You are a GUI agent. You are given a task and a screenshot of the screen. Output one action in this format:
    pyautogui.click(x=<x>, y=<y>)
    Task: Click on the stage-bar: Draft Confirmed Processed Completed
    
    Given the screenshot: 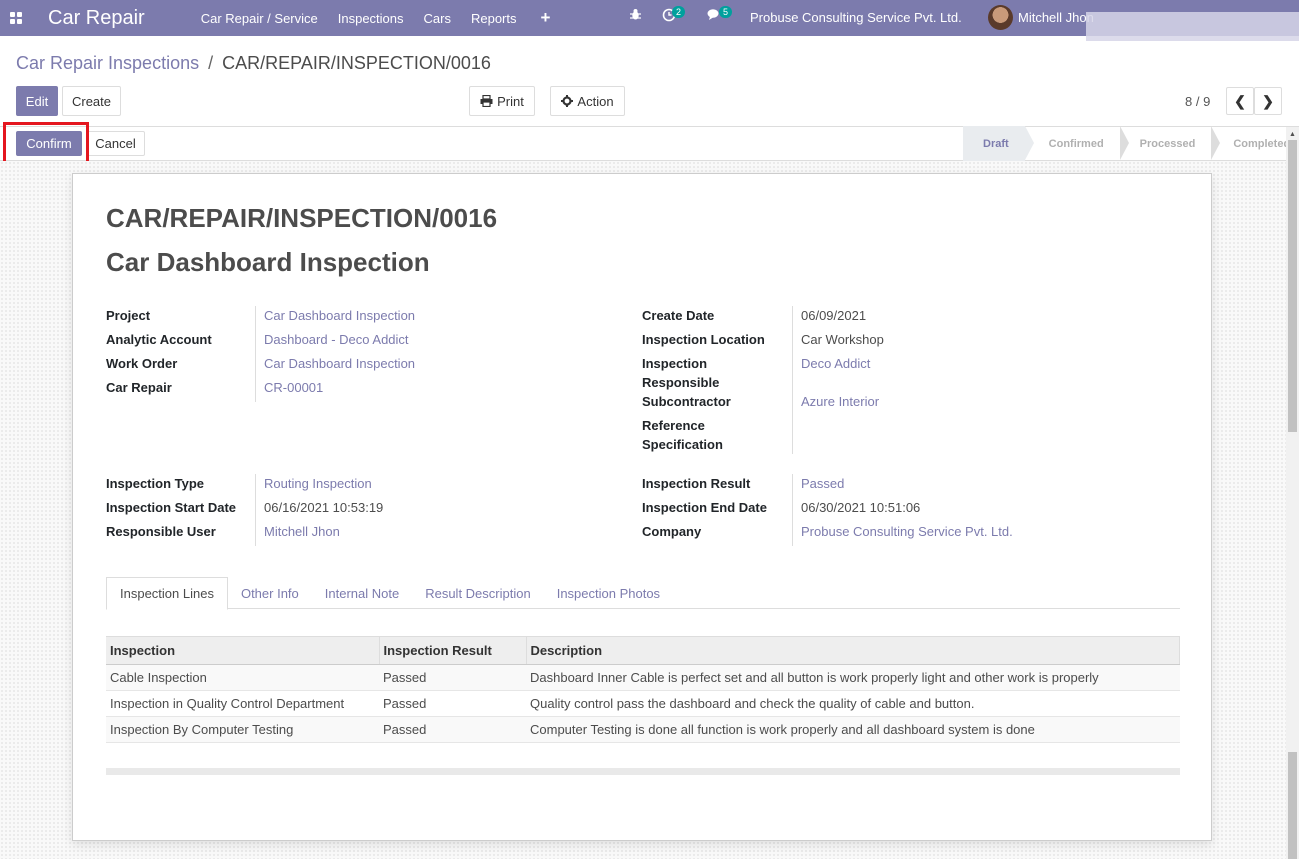 What is the action you would take?
    pyautogui.click(x=1131, y=143)
    